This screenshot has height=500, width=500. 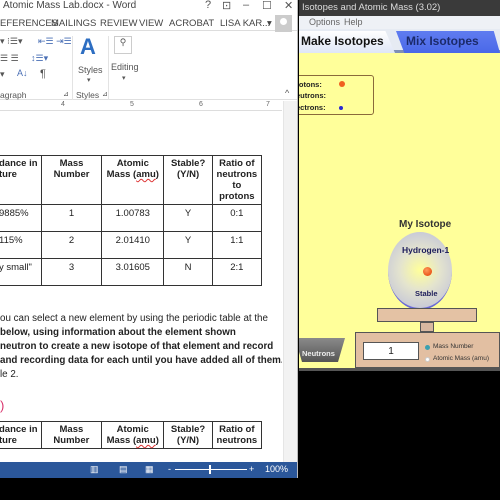 What do you see at coordinates (9, 58) in the screenshot?
I see `align-icons: ☰ ☰` at bounding box center [9, 58].